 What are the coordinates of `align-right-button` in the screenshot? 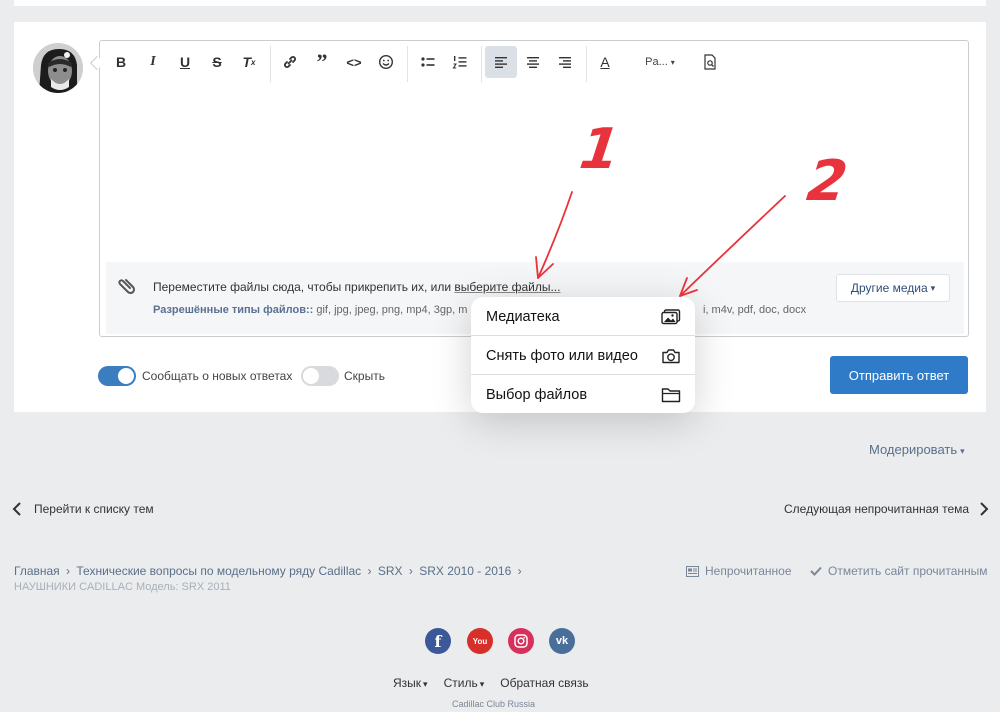 It's located at (565, 62).